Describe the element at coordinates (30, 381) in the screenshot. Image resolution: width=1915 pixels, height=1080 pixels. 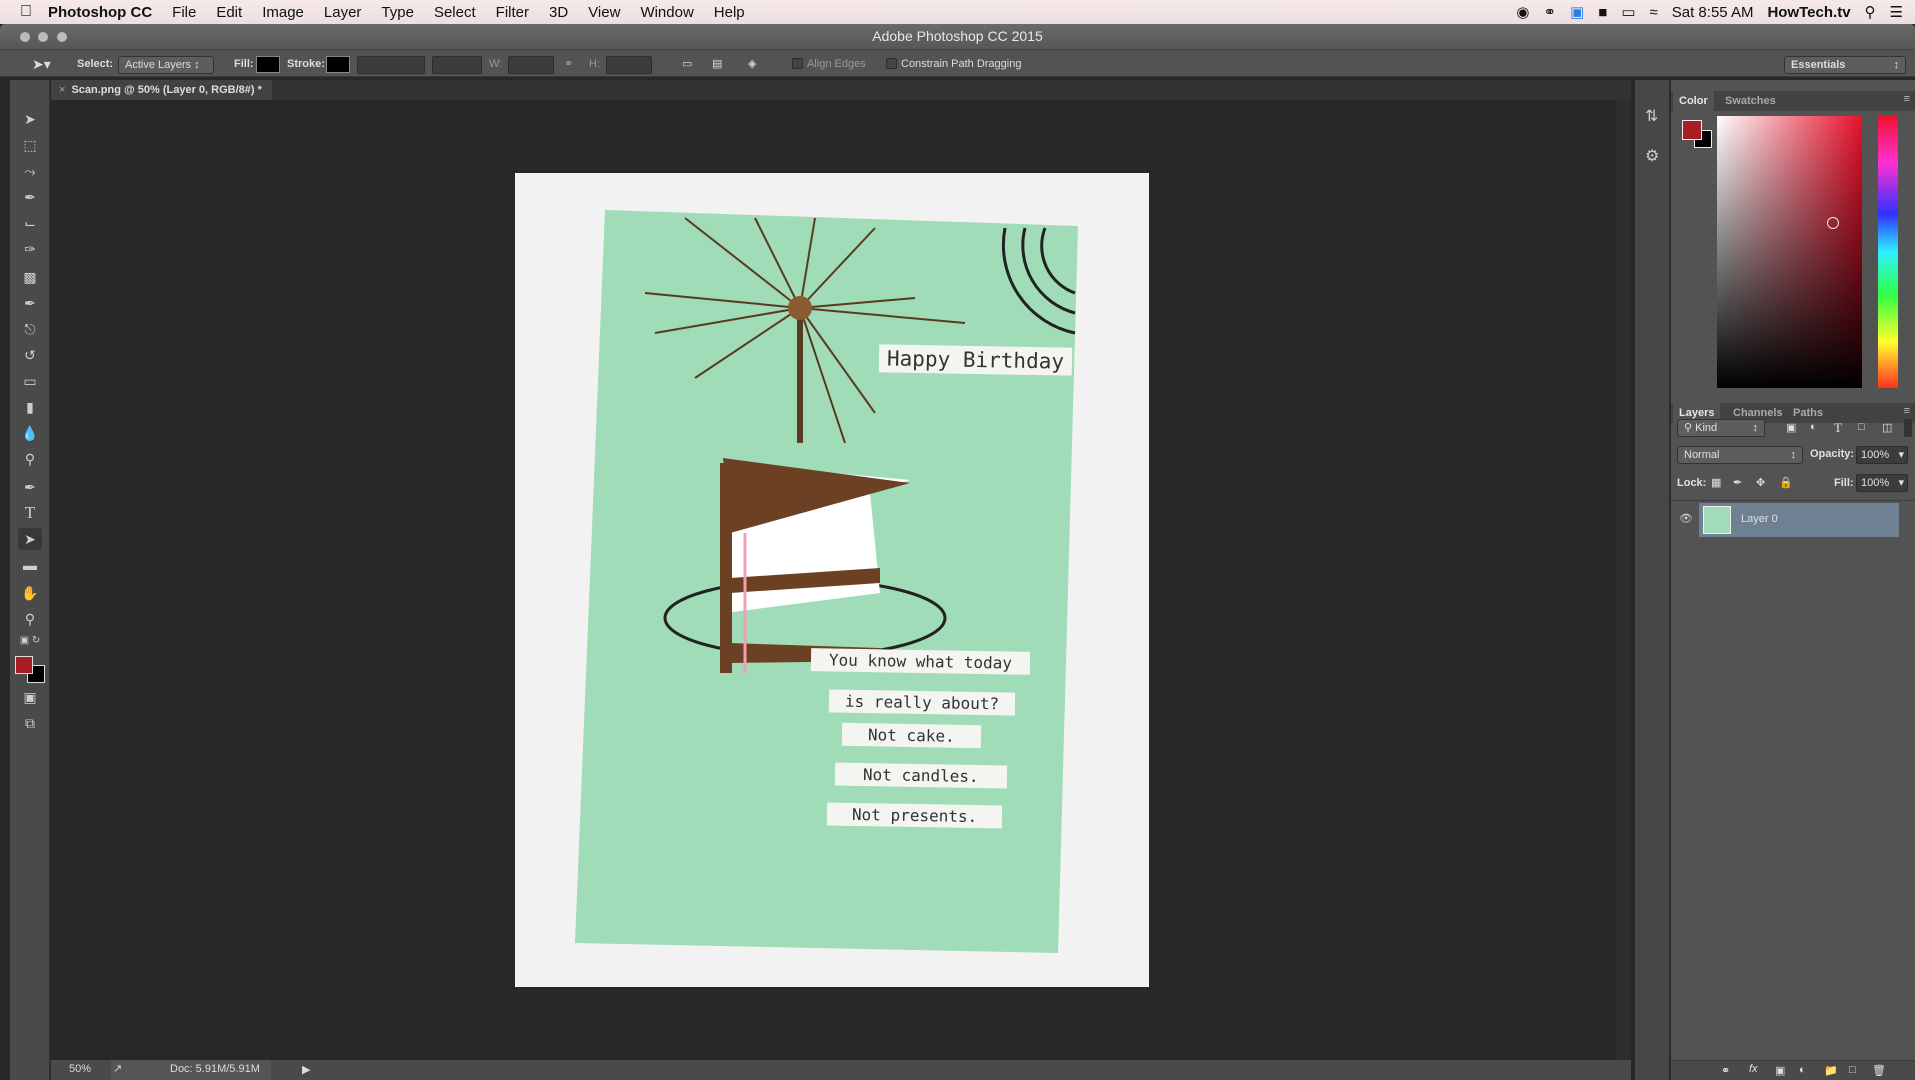
I see `eraser-tool-icon: ▭` at that location.